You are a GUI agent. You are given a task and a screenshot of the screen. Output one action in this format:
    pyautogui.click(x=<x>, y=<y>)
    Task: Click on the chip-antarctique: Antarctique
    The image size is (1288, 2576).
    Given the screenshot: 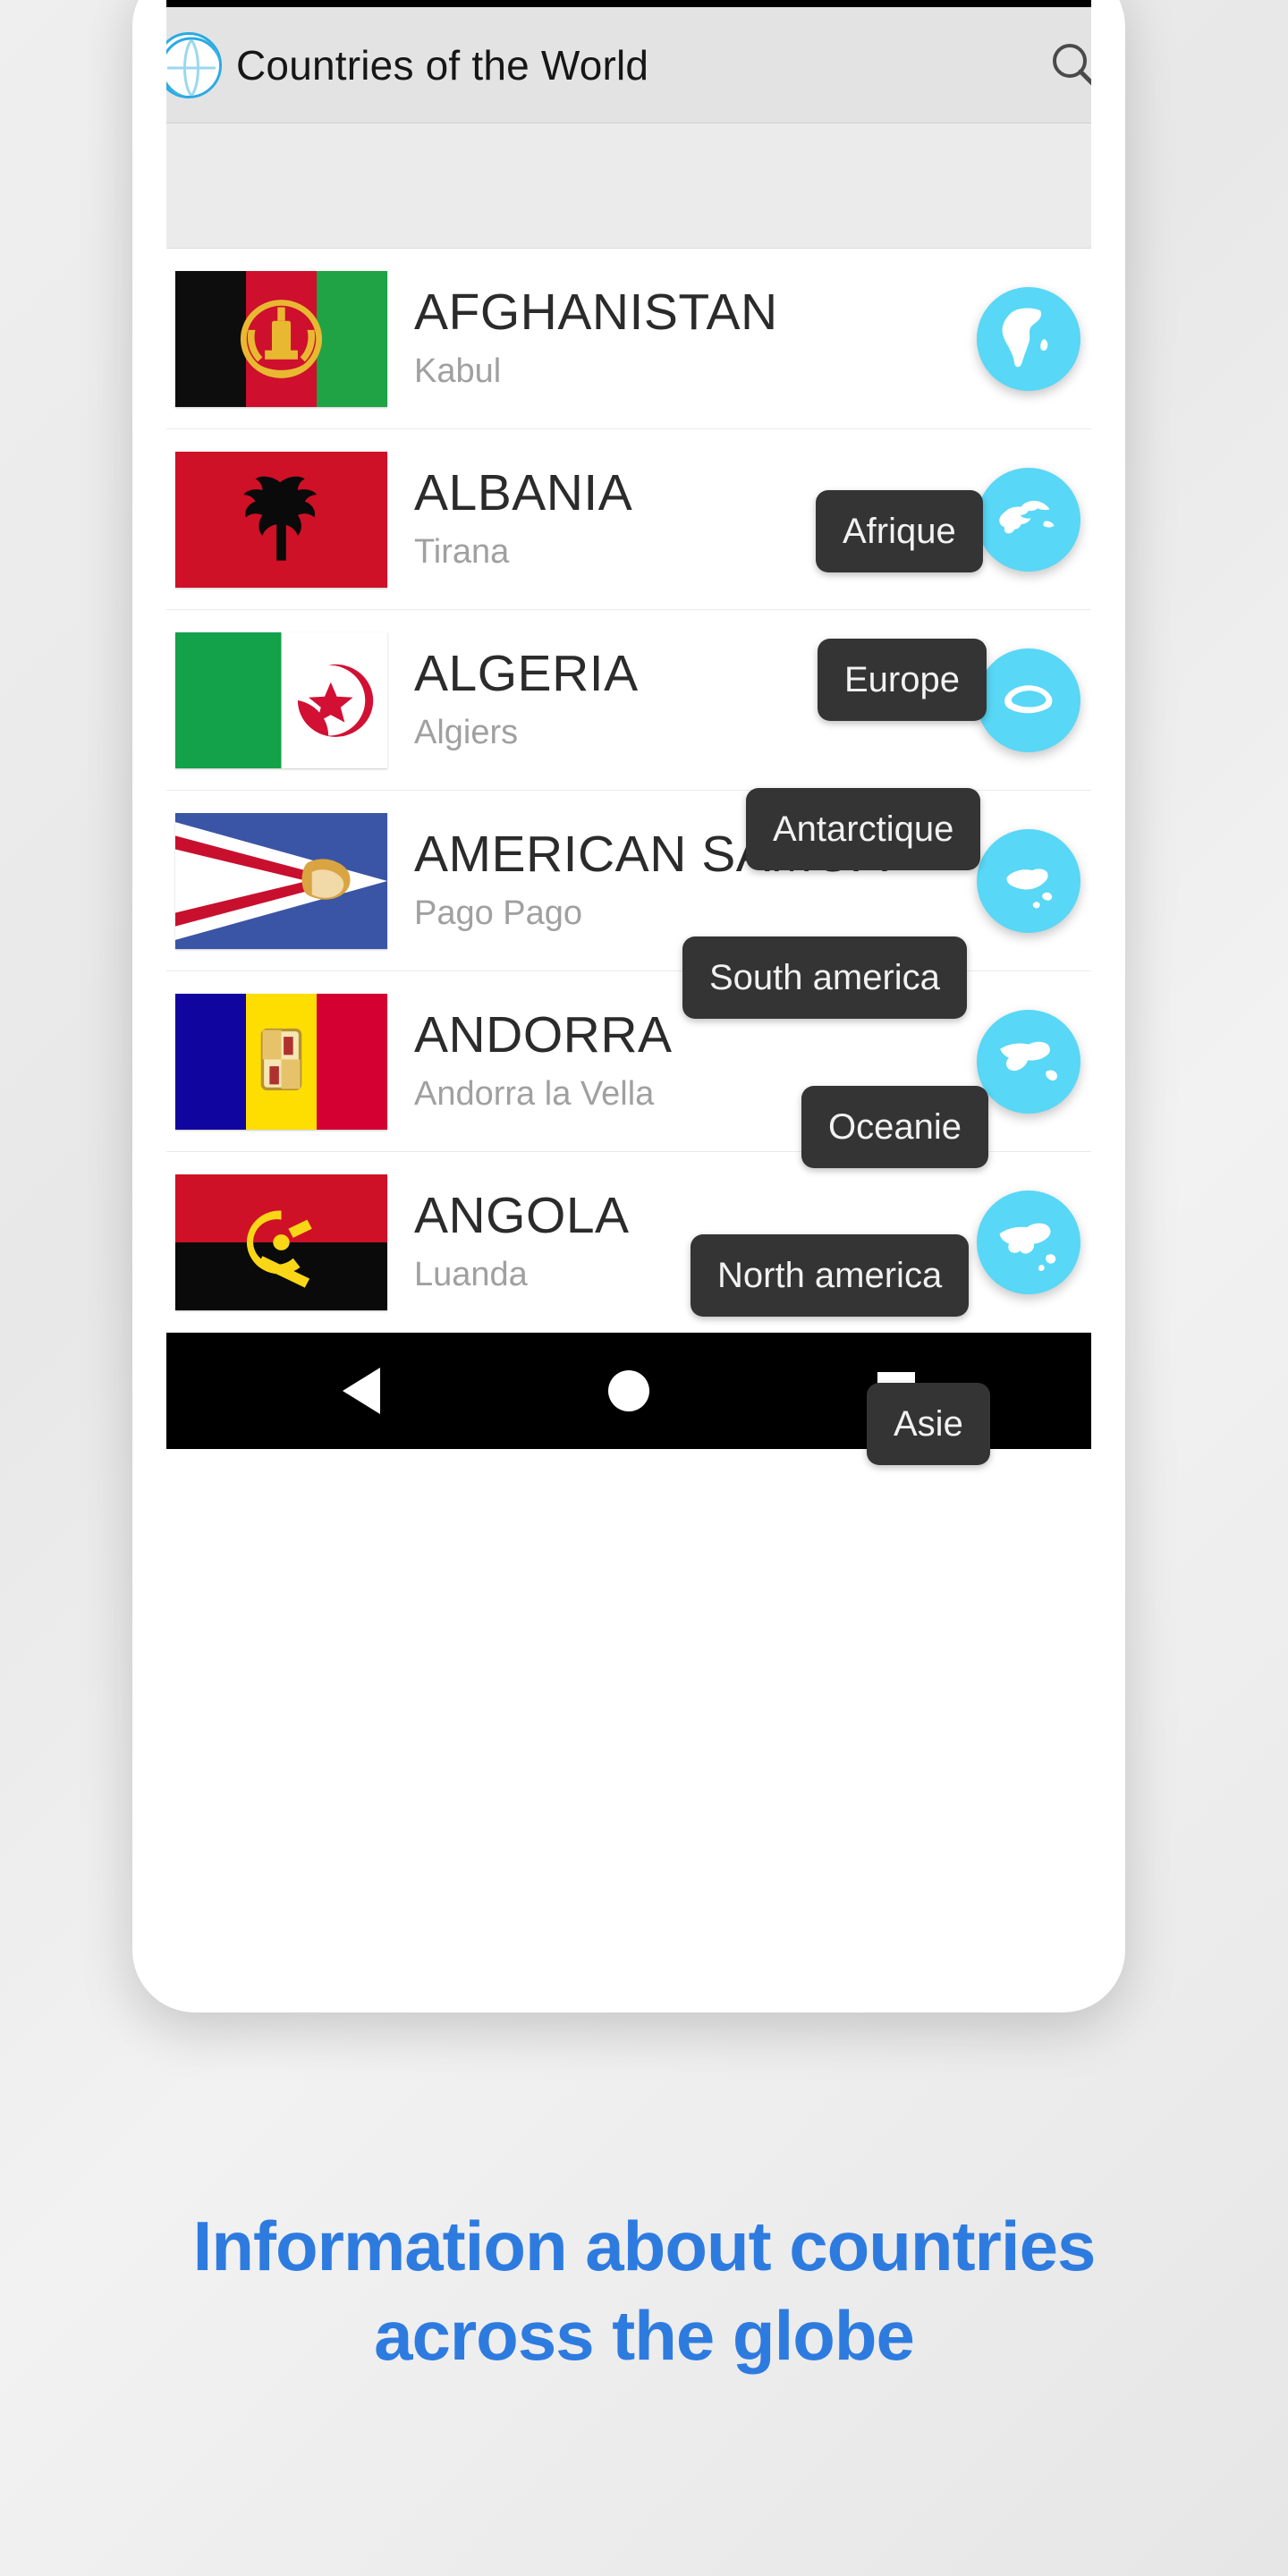 What is the action you would take?
    pyautogui.click(x=863, y=829)
    